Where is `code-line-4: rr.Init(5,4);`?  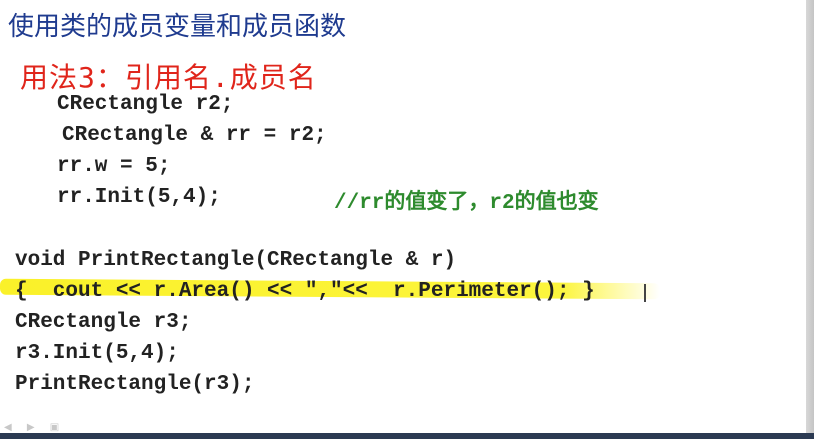
code-line-4: rr.Init(5,4); is located at coordinates (139, 197).